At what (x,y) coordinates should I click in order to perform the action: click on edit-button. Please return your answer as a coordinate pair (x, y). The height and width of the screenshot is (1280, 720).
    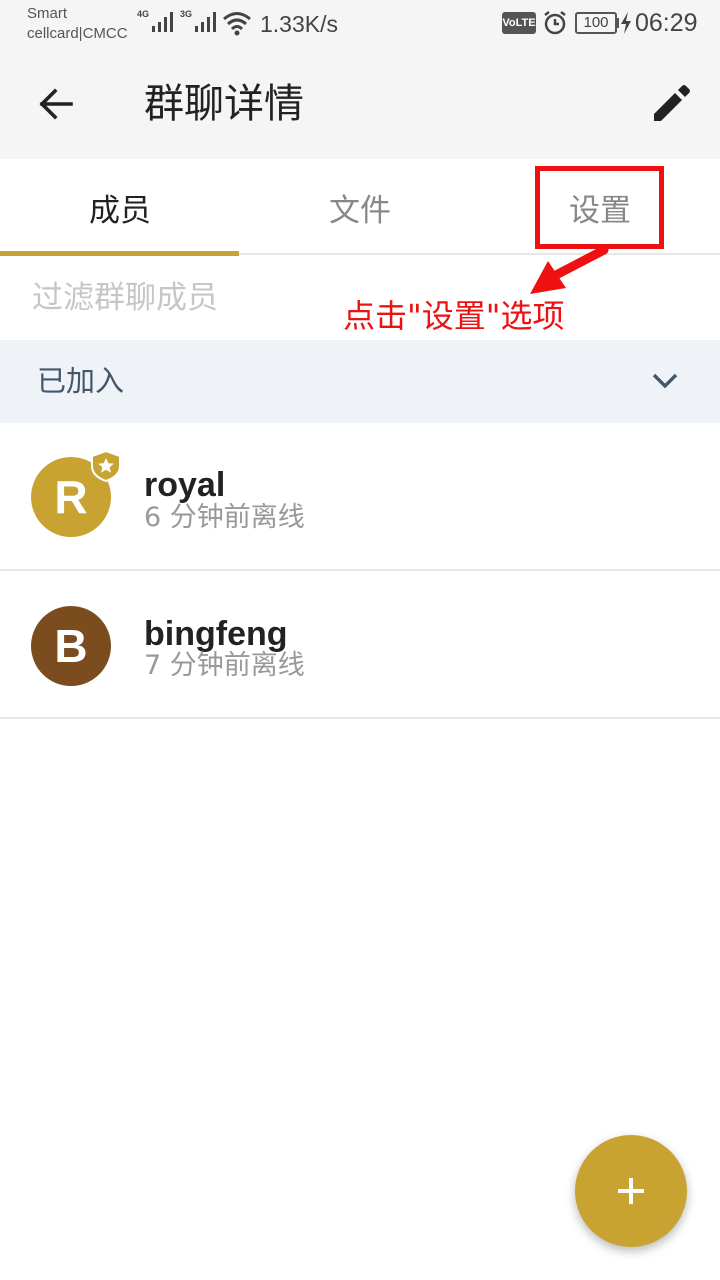
    Looking at the image, I should click on (671, 104).